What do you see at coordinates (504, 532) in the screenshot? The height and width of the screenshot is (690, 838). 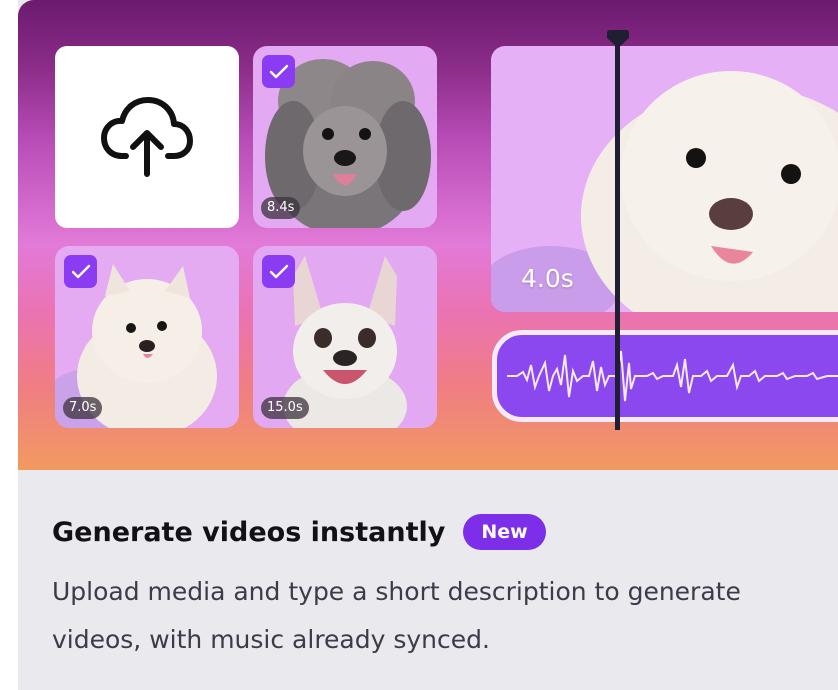 I see `new-badge: New` at bounding box center [504, 532].